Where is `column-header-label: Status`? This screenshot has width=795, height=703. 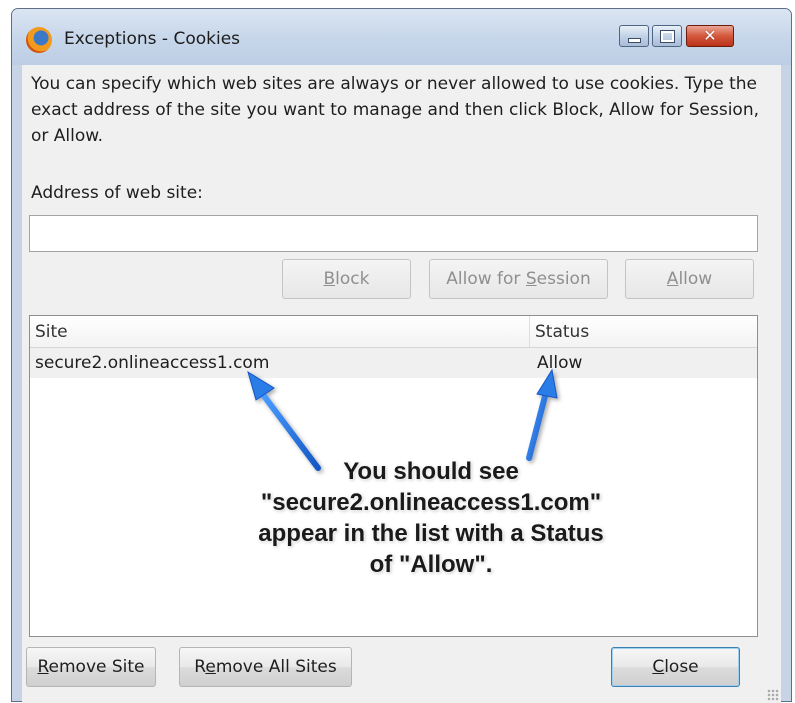
column-header-label: Status is located at coordinates (562, 332).